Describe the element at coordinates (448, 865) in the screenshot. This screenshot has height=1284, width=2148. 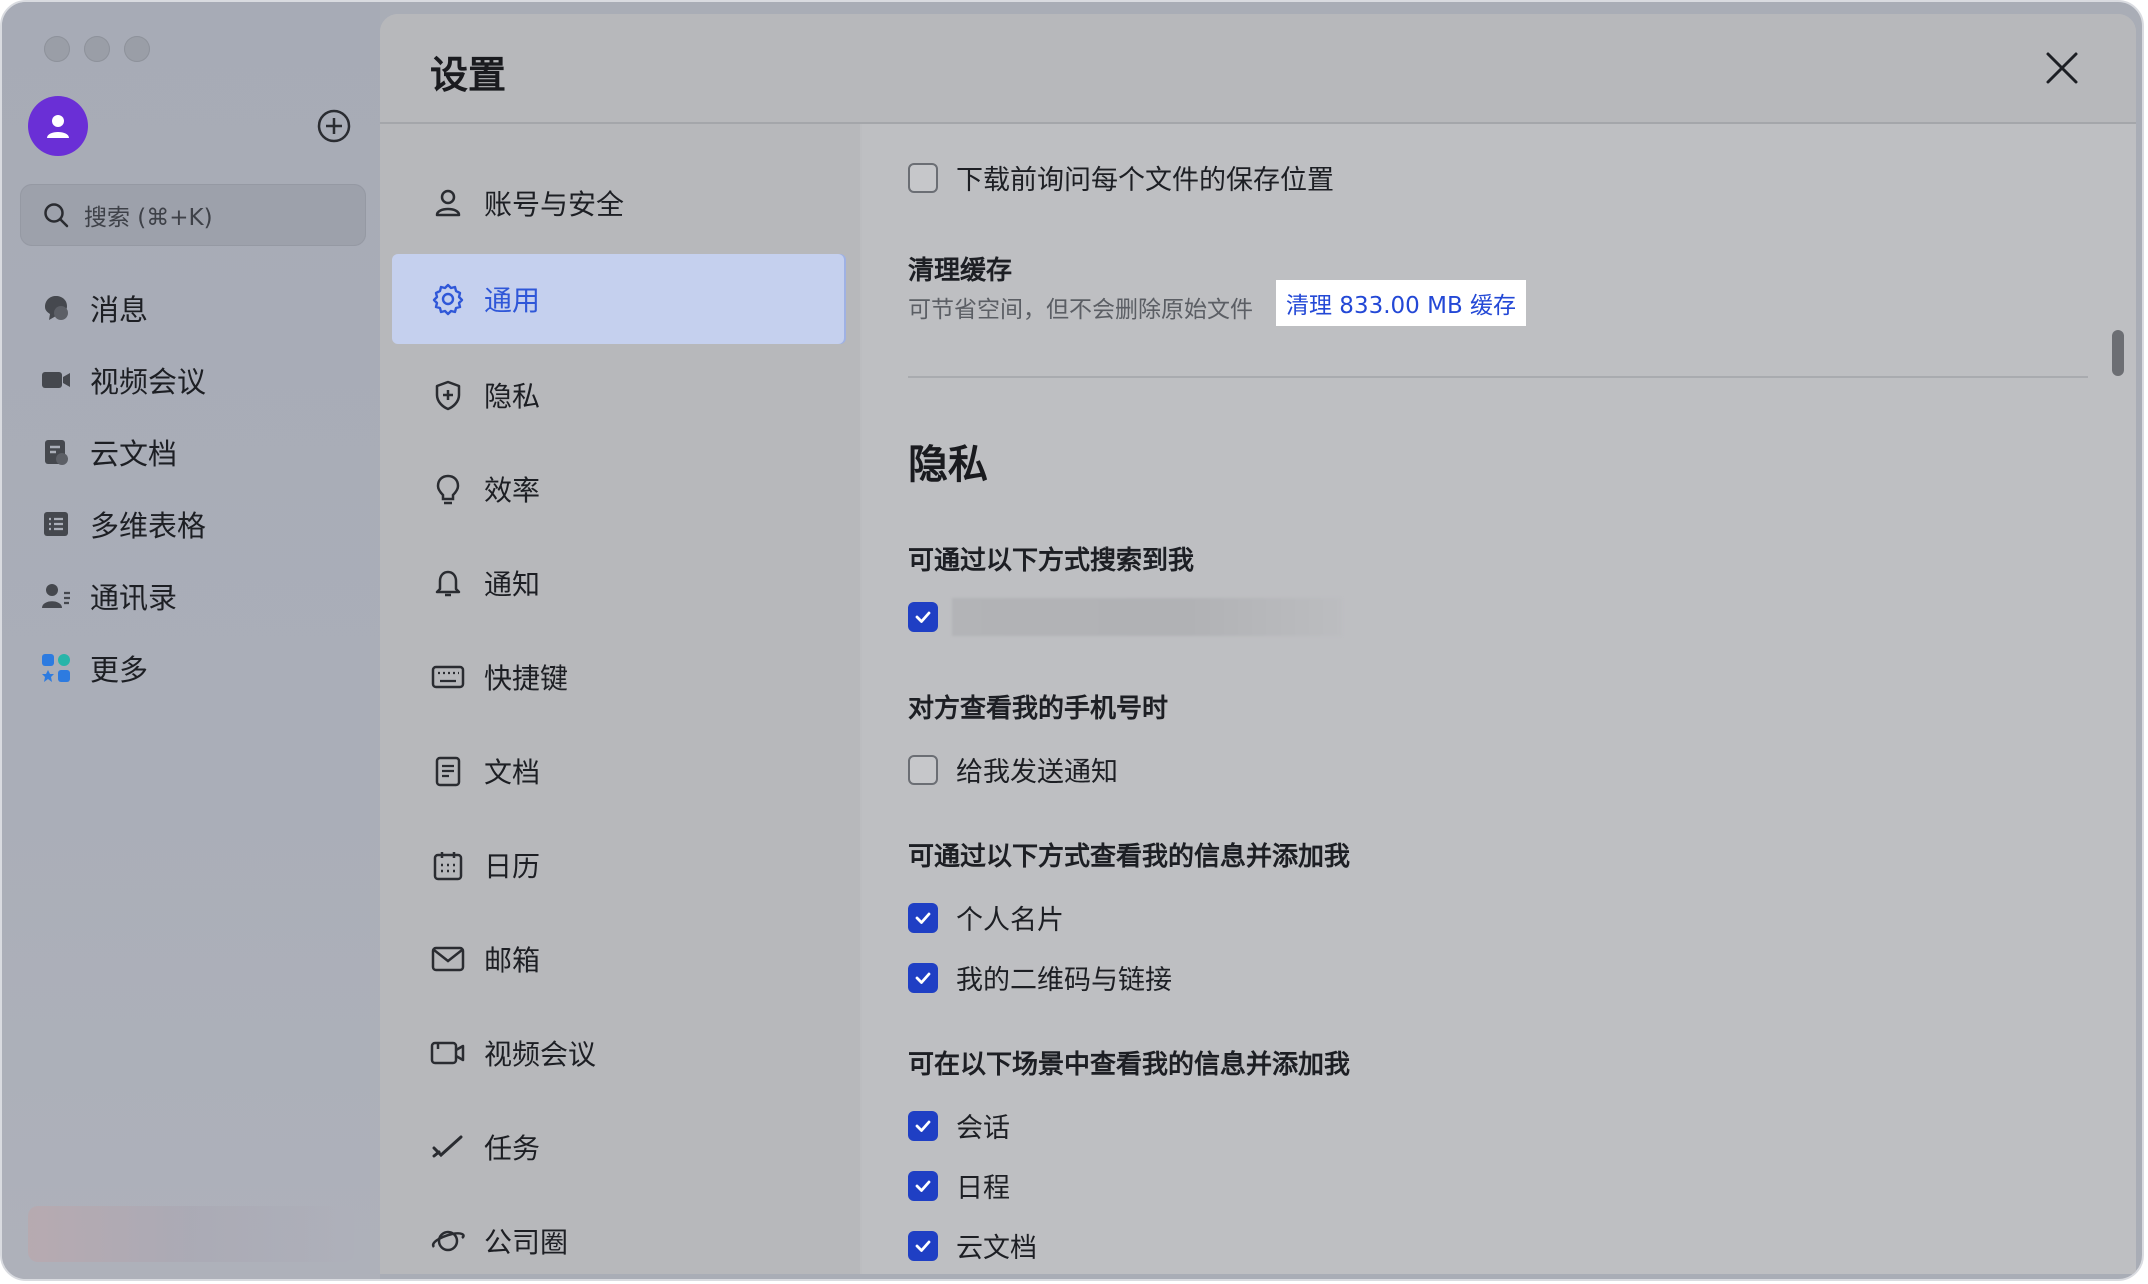
I see `calendar-icon` at that location.